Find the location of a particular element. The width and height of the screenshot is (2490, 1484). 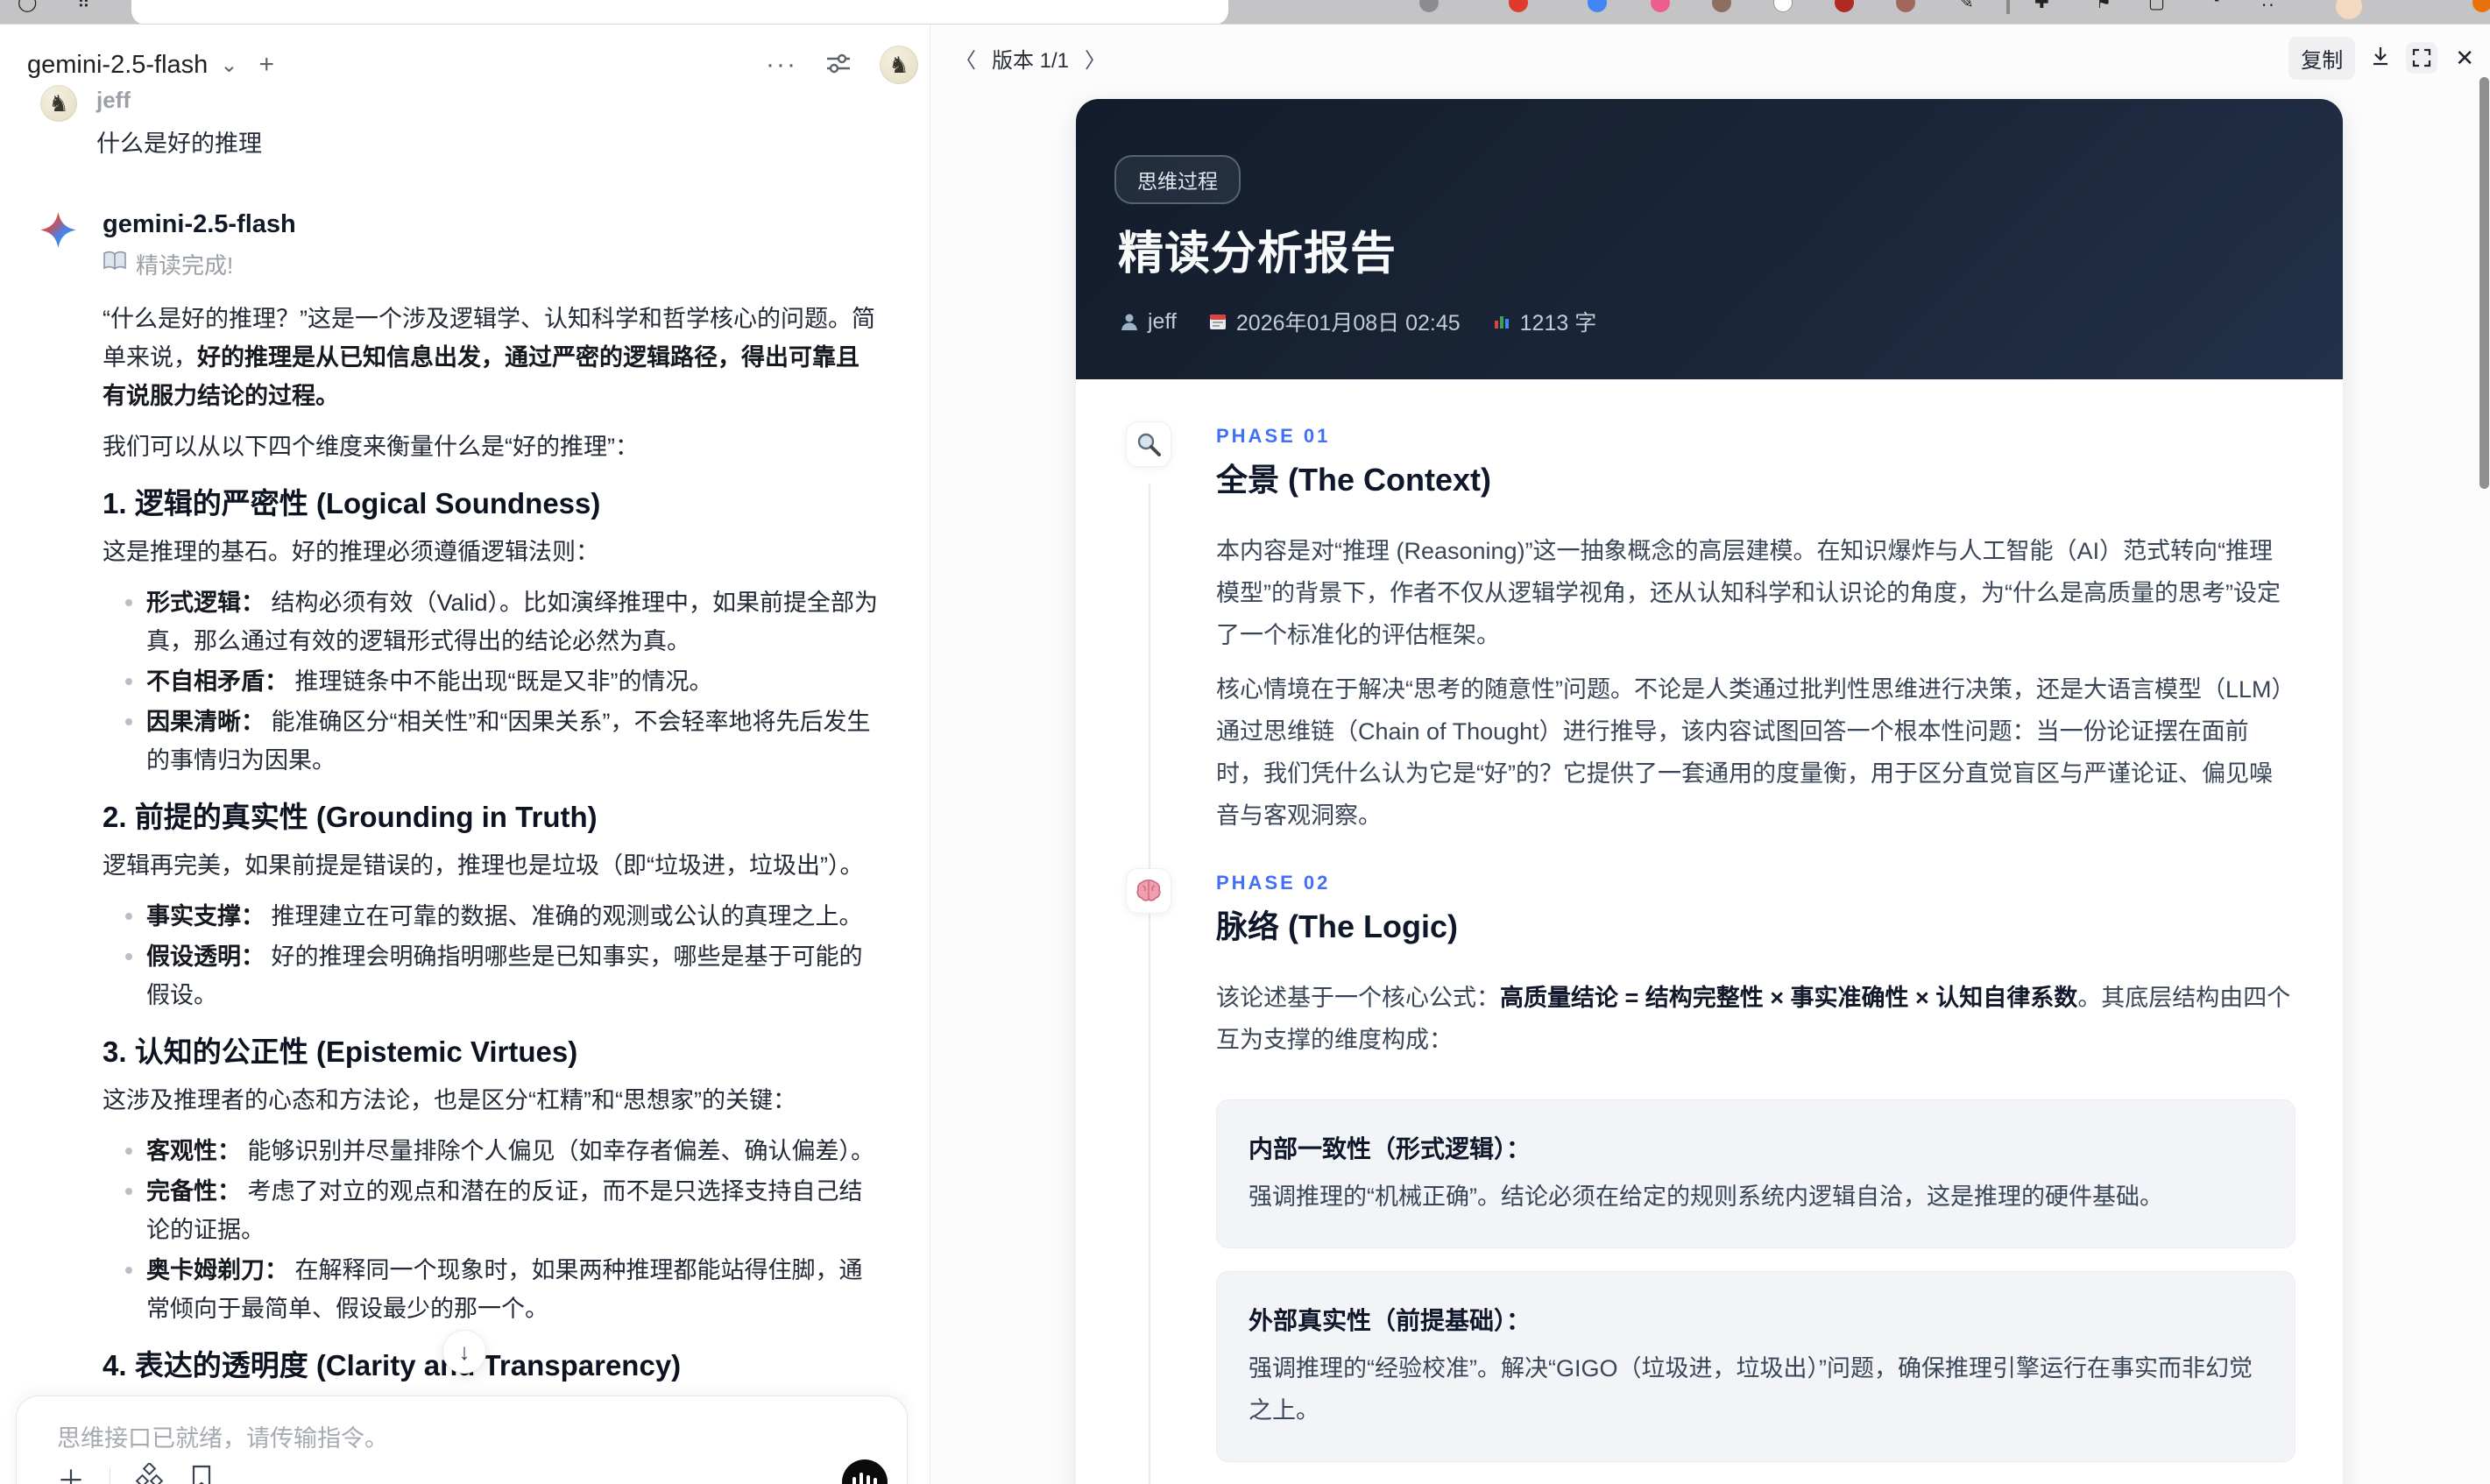

browser-profile-avatar is located at coordinates (2349, 9).